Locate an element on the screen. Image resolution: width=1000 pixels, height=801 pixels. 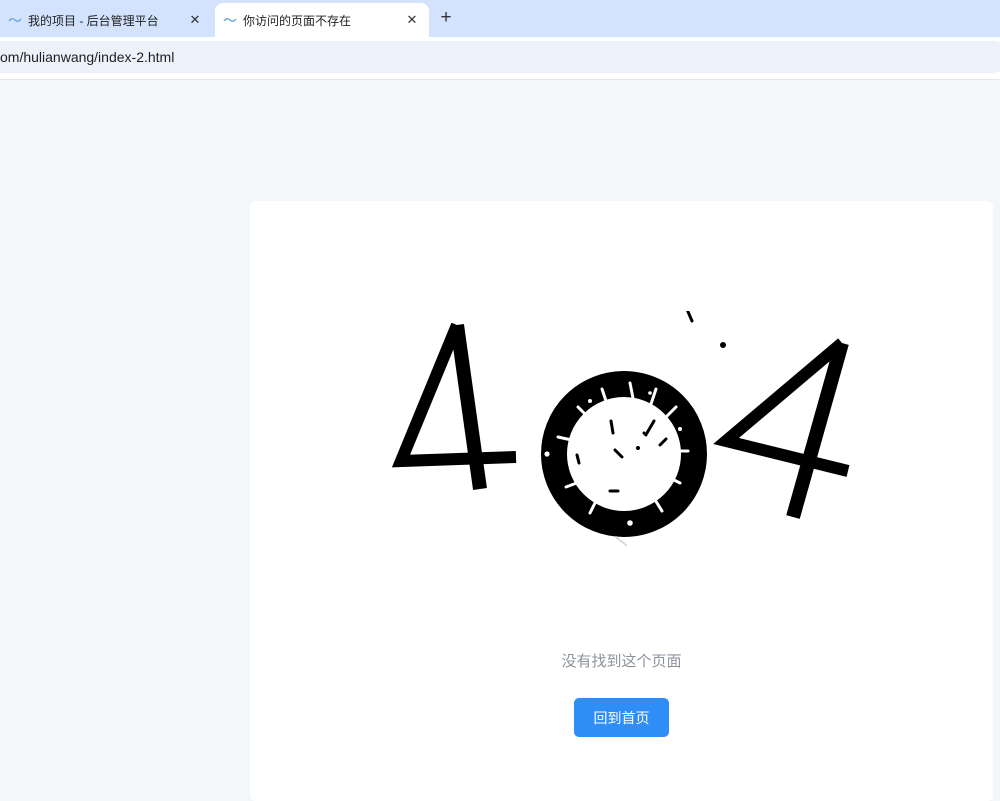
digit-four-right is located at coordinates (781, 428).